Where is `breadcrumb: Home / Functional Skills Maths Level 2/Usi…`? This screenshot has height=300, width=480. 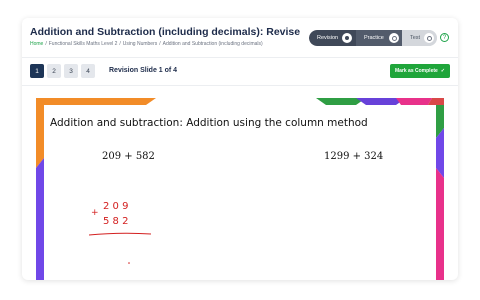 breadcrumb: Home / Functional Skills Maths Level 2/Usi… is located at coordinates (146, 44).